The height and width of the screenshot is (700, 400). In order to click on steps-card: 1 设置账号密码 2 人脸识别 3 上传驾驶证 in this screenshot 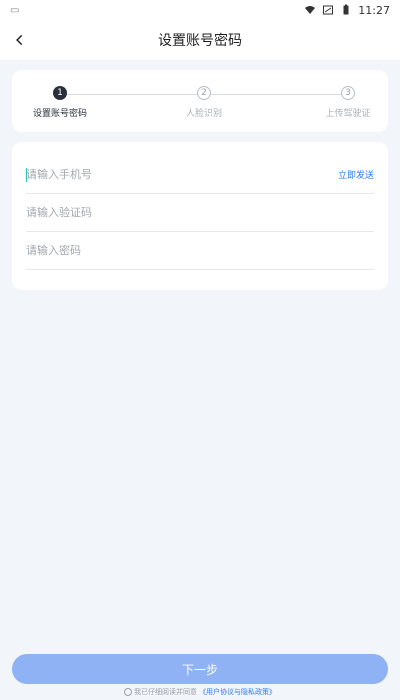, I will do `click(200, 101)`.